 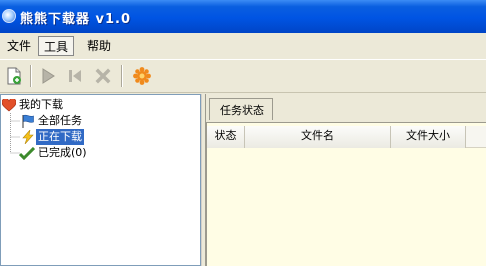 I want to click on menu-file: 文件, so click(x=19, y=46).